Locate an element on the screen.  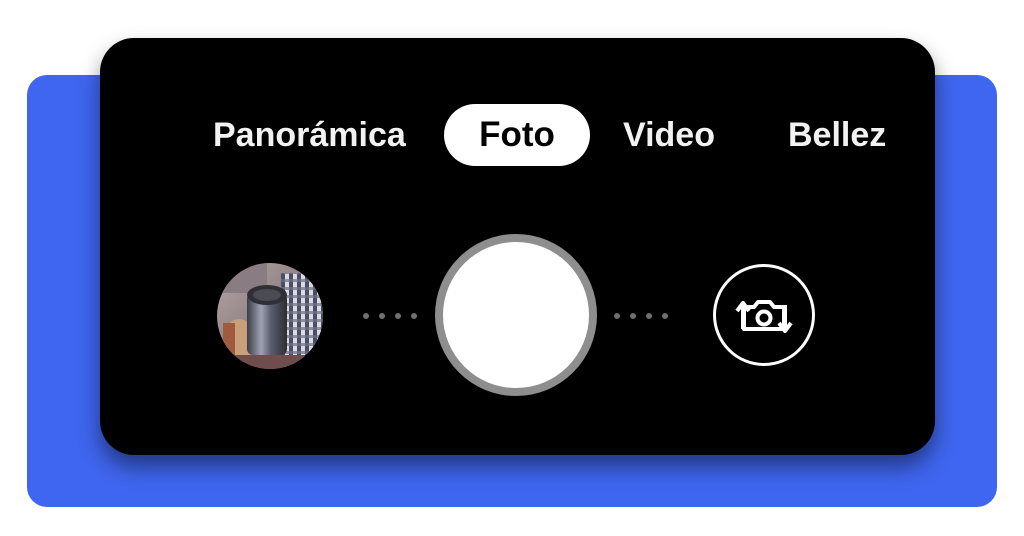
switch-camera-button is located at coordinates (764, 315).